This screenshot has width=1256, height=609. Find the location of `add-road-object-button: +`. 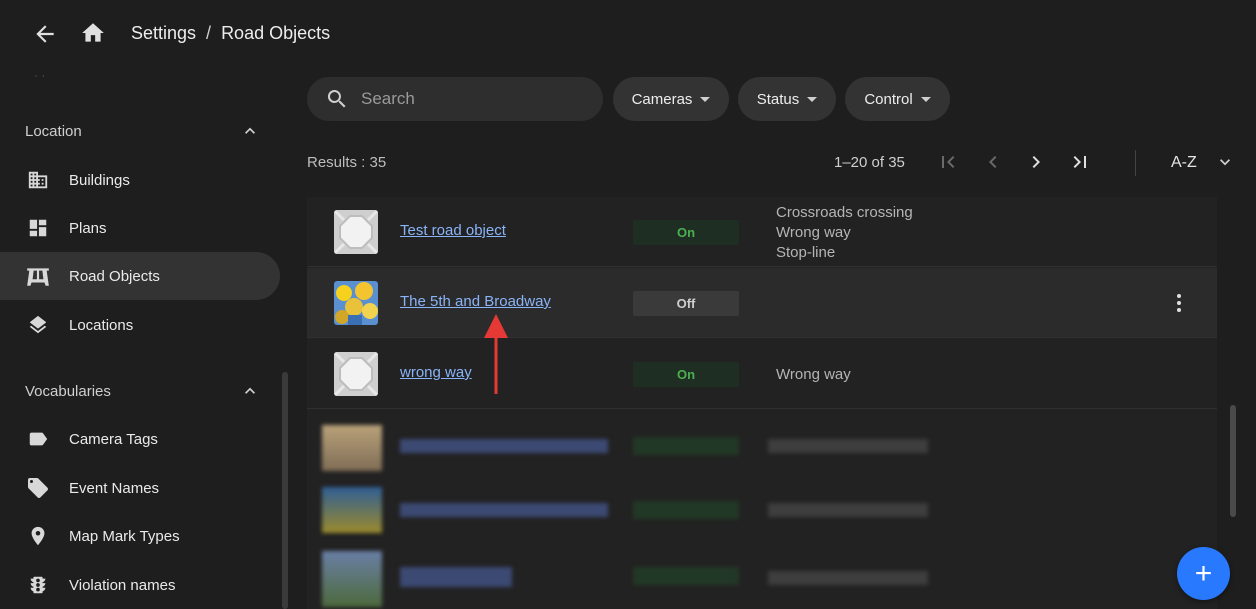

add-road-object-button: + is located at coordinates (1203, 573).